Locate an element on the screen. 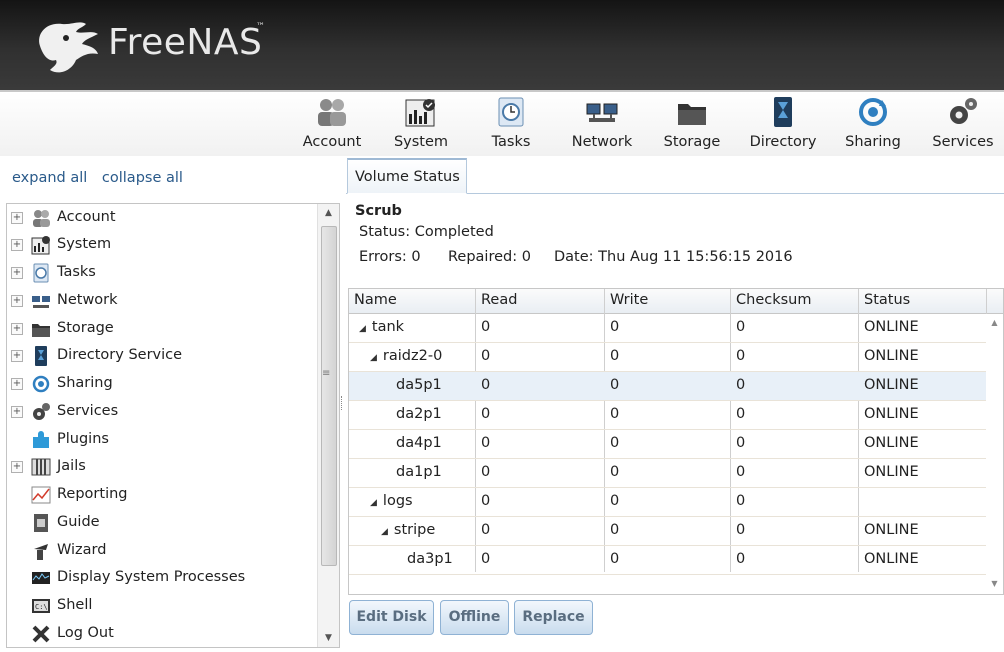 The height and width of the screenshot is (652, 1004). column-header-name: Name is located at coordinates (375, 300).